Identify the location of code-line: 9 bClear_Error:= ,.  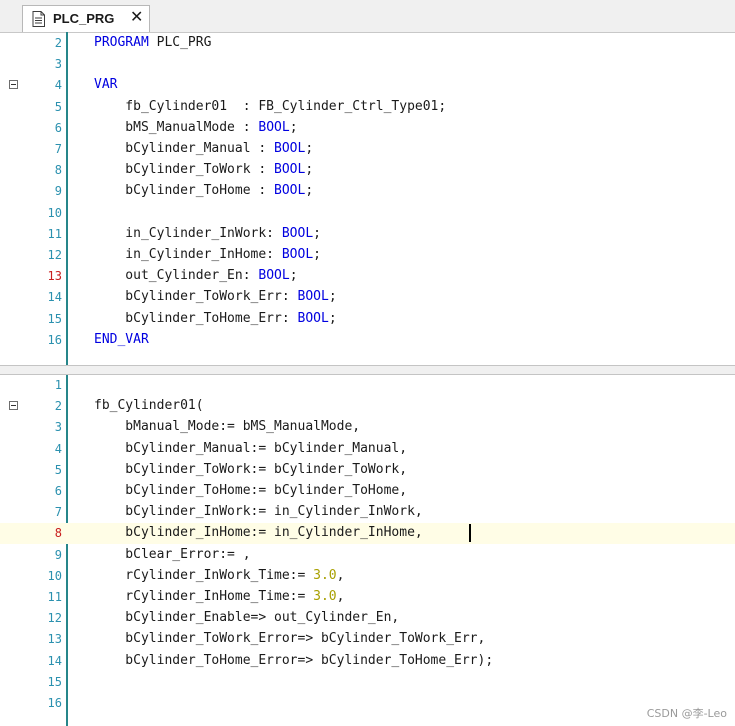
(367, 555).